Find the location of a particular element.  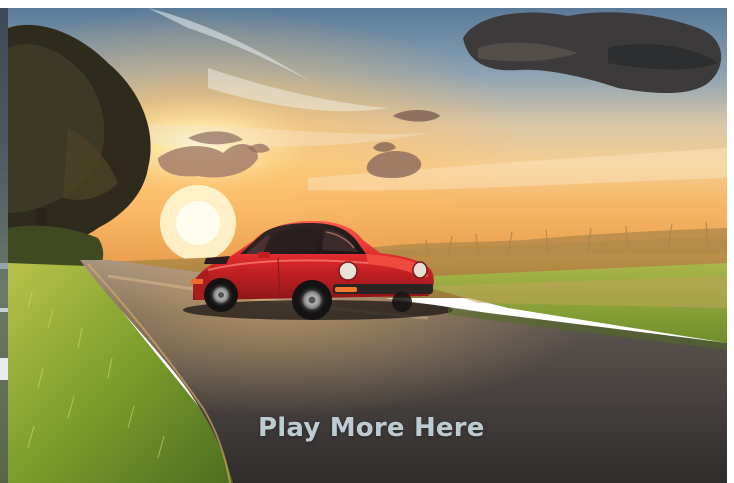

top-border is located at coordinates (367, 4).